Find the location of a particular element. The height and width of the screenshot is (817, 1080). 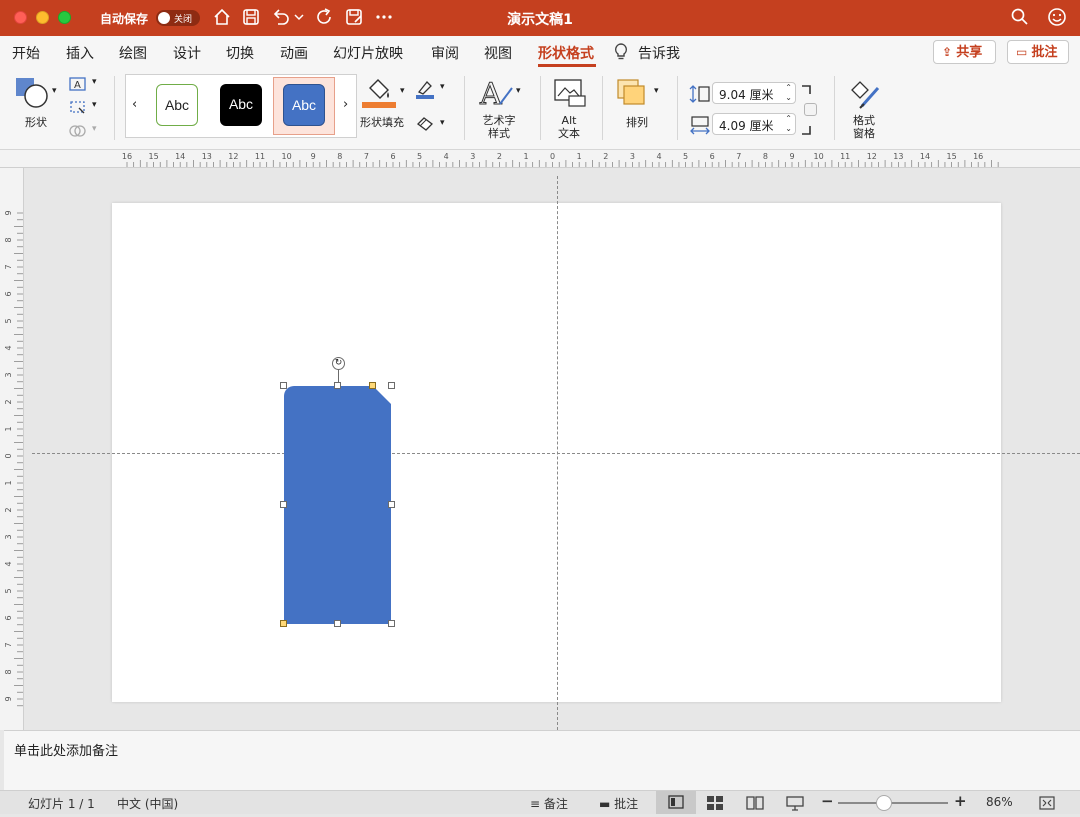

slideshow-icon is located at coordinates (795, 803).